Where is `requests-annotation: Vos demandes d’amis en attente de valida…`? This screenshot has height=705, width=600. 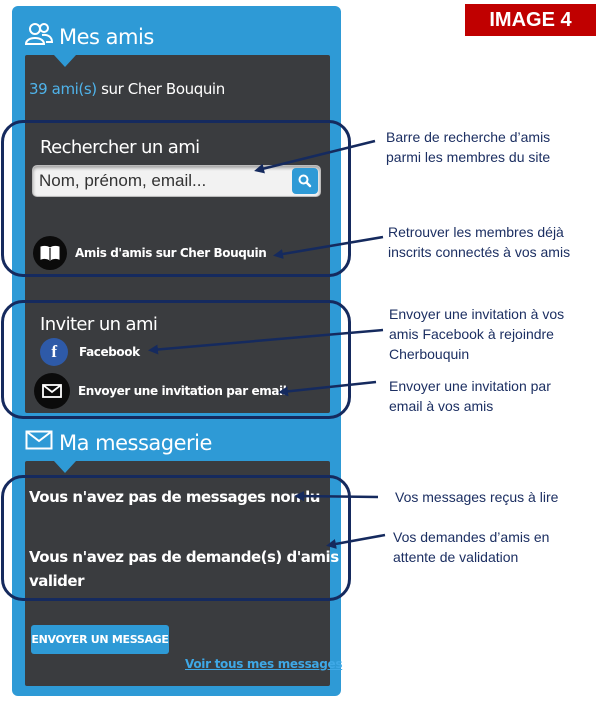
requests-annotation: Vos demandes d’amis en attente de valida… is located at coordinates (471, 547).